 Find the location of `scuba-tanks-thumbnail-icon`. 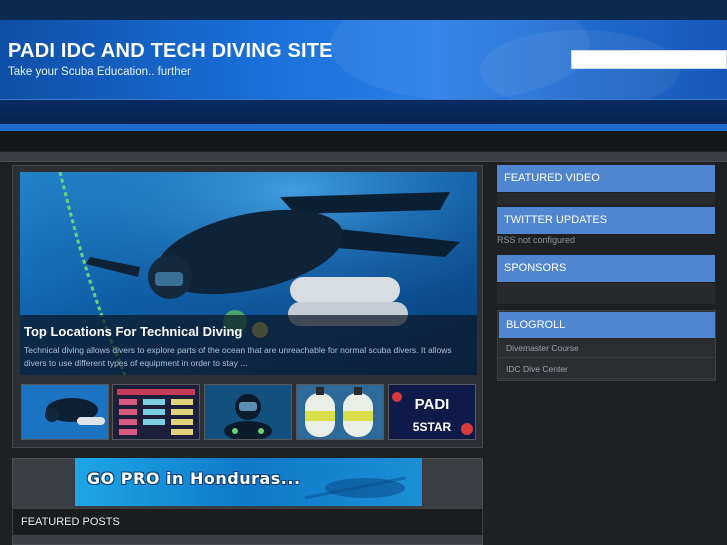

scuba-tanks-thumbnail-icon is located at coordinates (340, 412).